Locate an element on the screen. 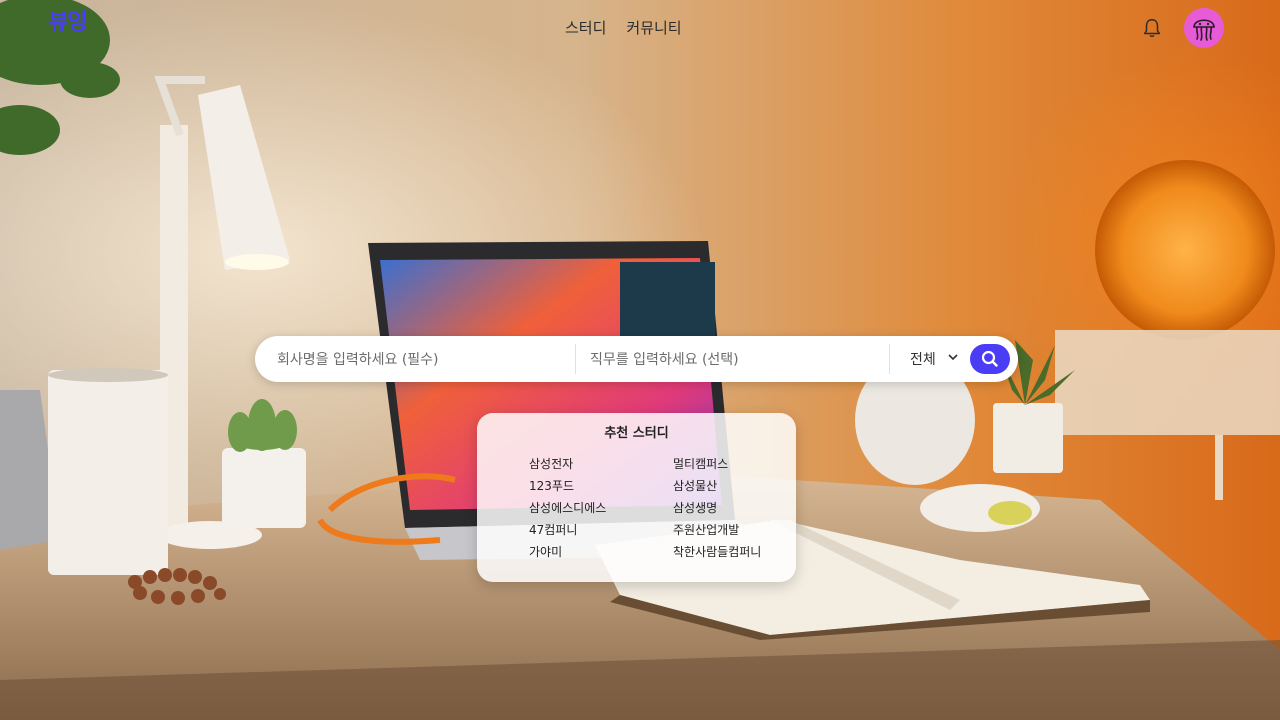  recommend-item: 삼성에스디에스 is located at coordinates (567, 507).